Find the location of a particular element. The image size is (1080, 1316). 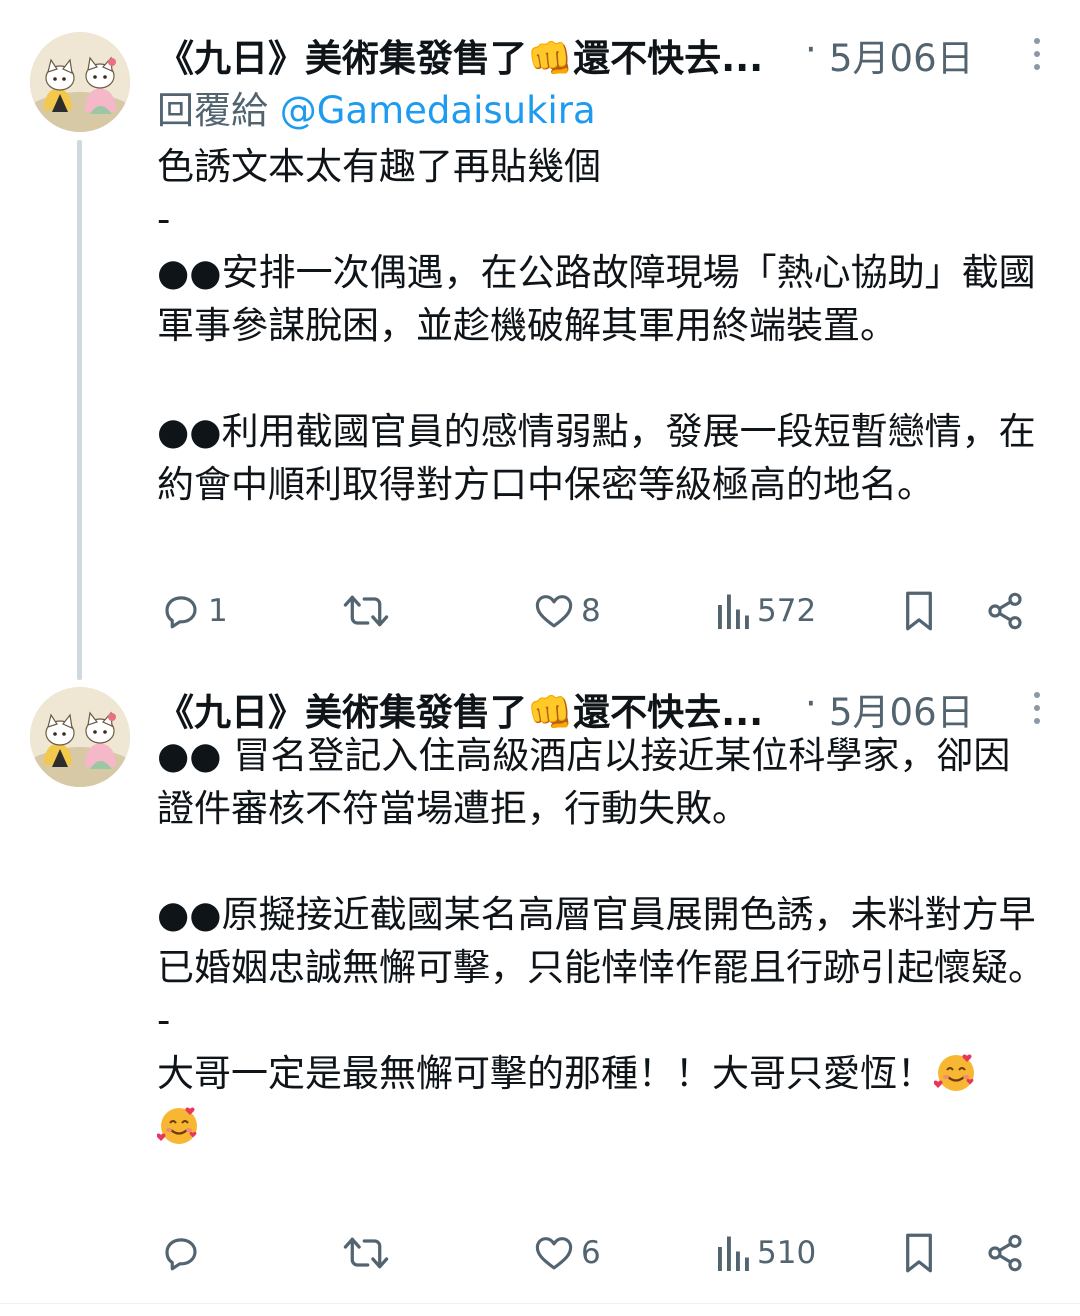

like-button: 8 is located at coordinates (567, 611).